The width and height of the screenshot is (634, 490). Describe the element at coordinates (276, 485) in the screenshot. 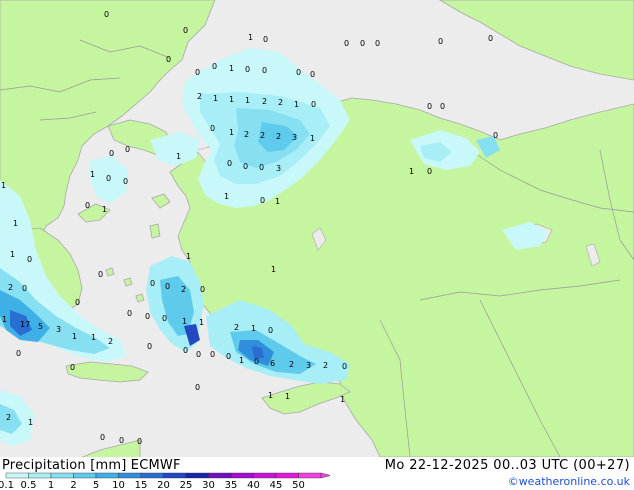

I see `color-scale-label: 45` at that location.